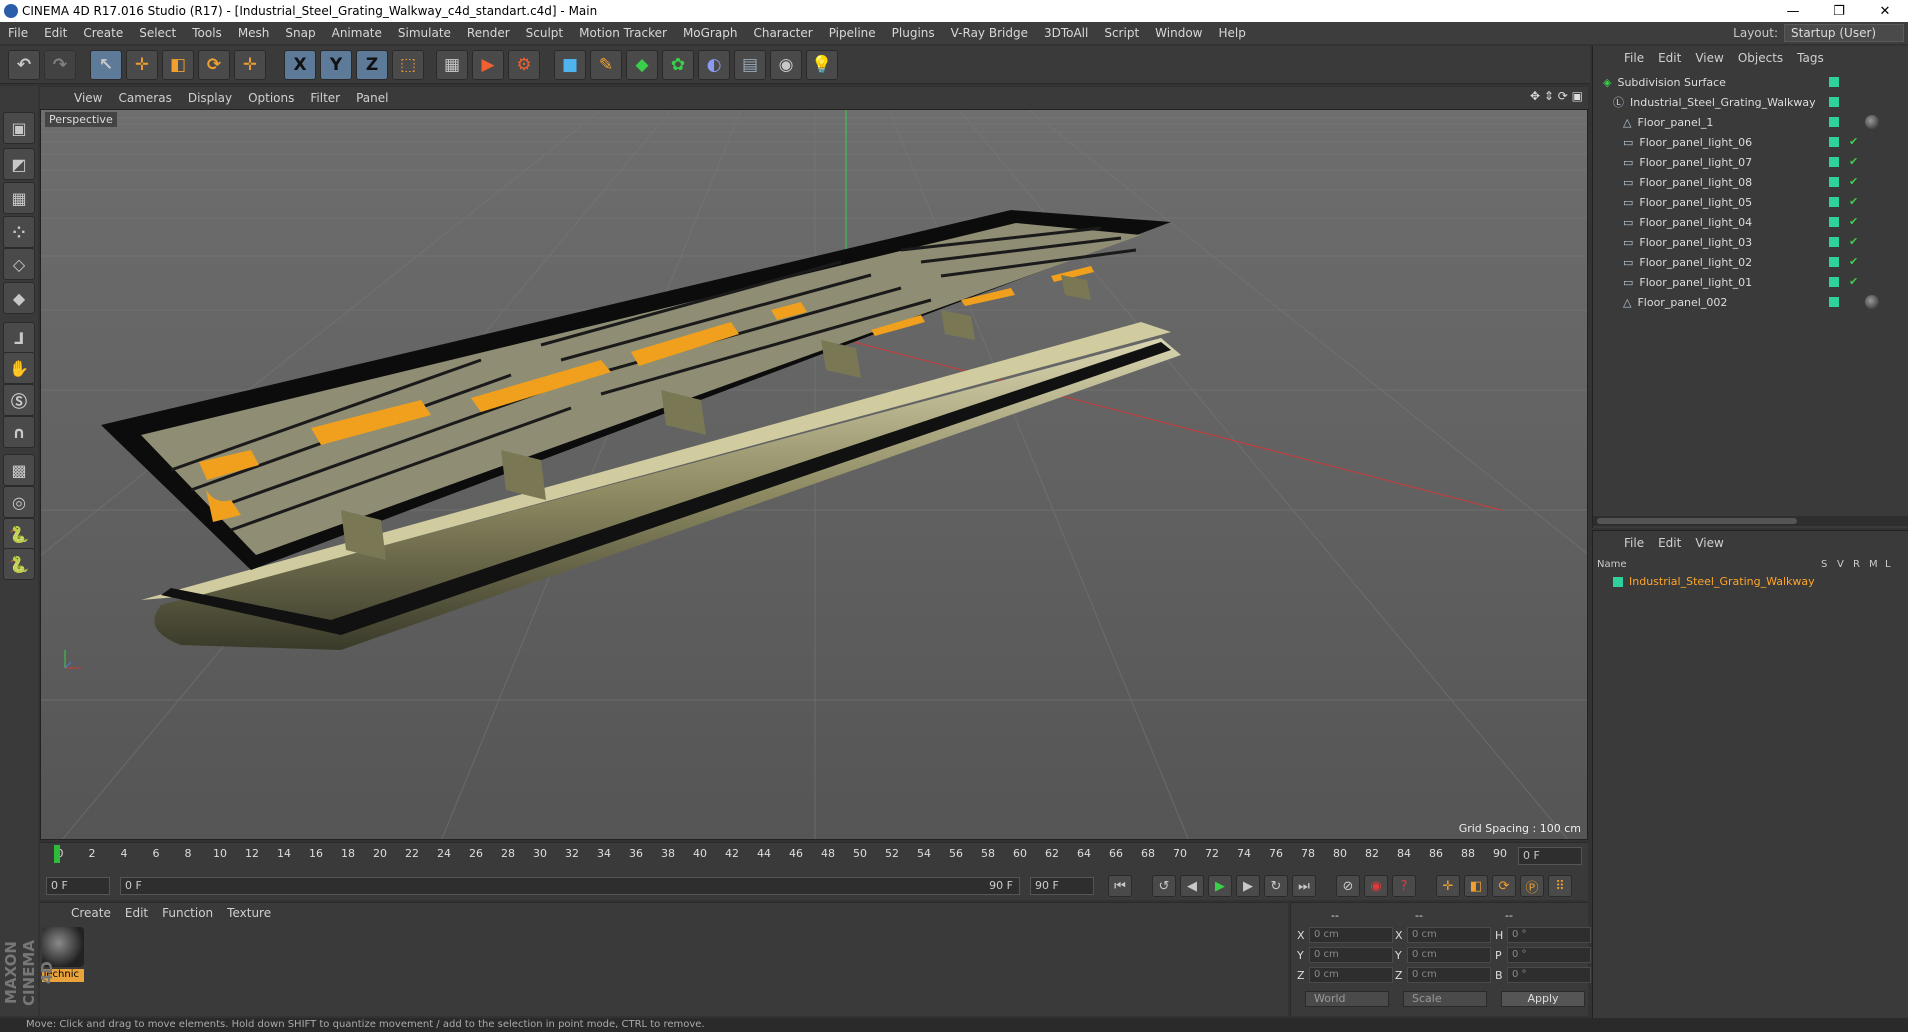 The image size is (1908, 1032). What do you see at coordinates (1348, 886) in the screenshot?
I see `record-toggle-button: ⊘` at bounding box center [1348, 886].